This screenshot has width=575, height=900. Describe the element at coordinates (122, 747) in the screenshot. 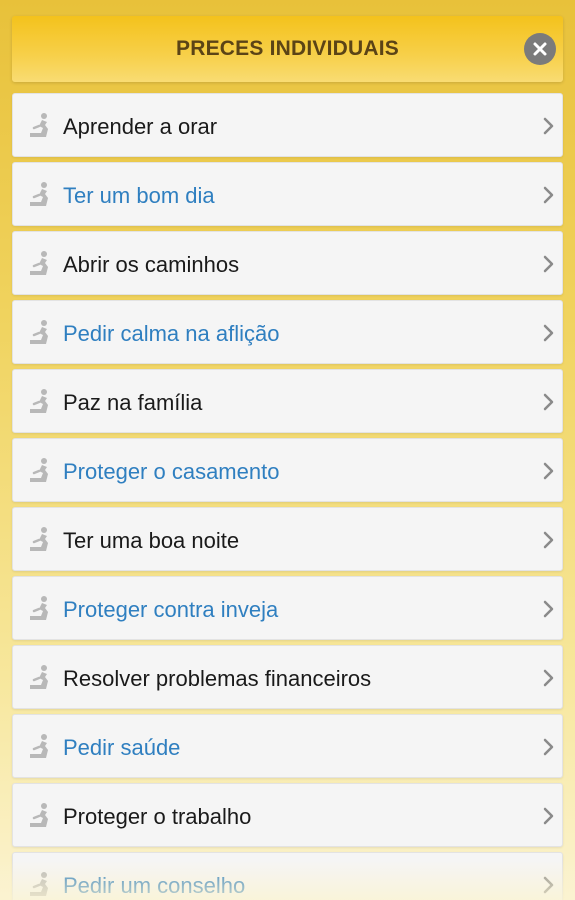

I see `list-item-label: Pedir saúde` at that location.